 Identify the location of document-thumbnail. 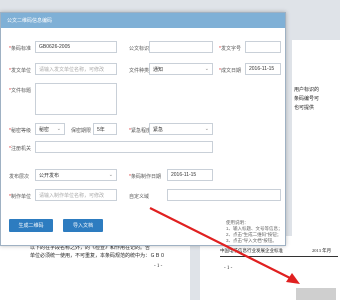
(316, 294).